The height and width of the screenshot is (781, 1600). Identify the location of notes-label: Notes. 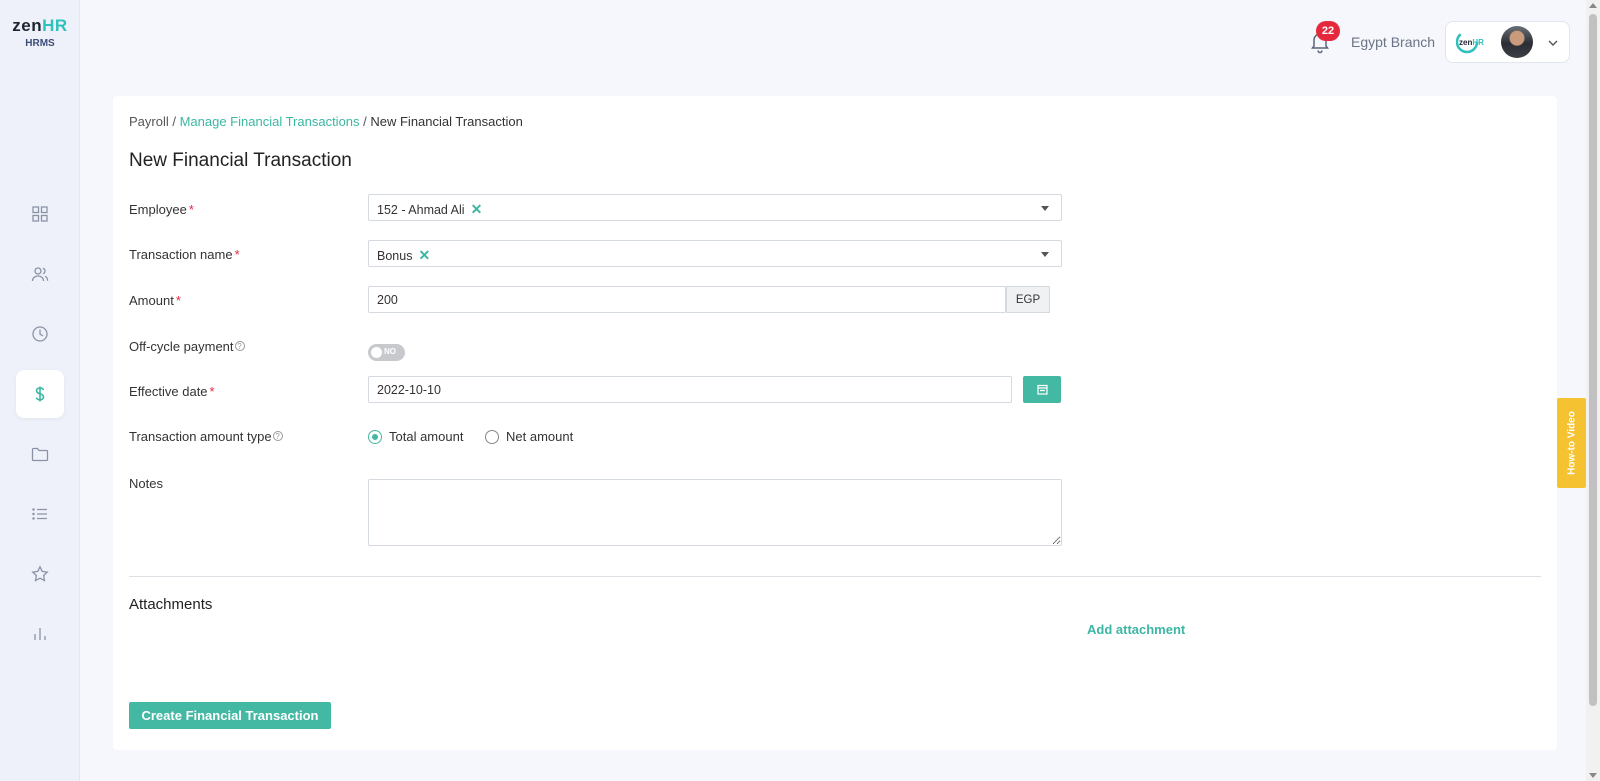
(146, 483).